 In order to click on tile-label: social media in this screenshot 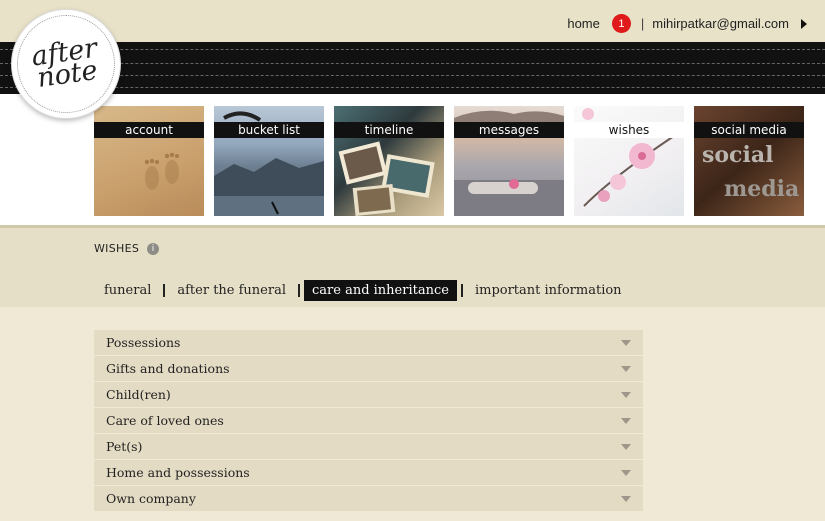, I will do `click(749, 130)`.